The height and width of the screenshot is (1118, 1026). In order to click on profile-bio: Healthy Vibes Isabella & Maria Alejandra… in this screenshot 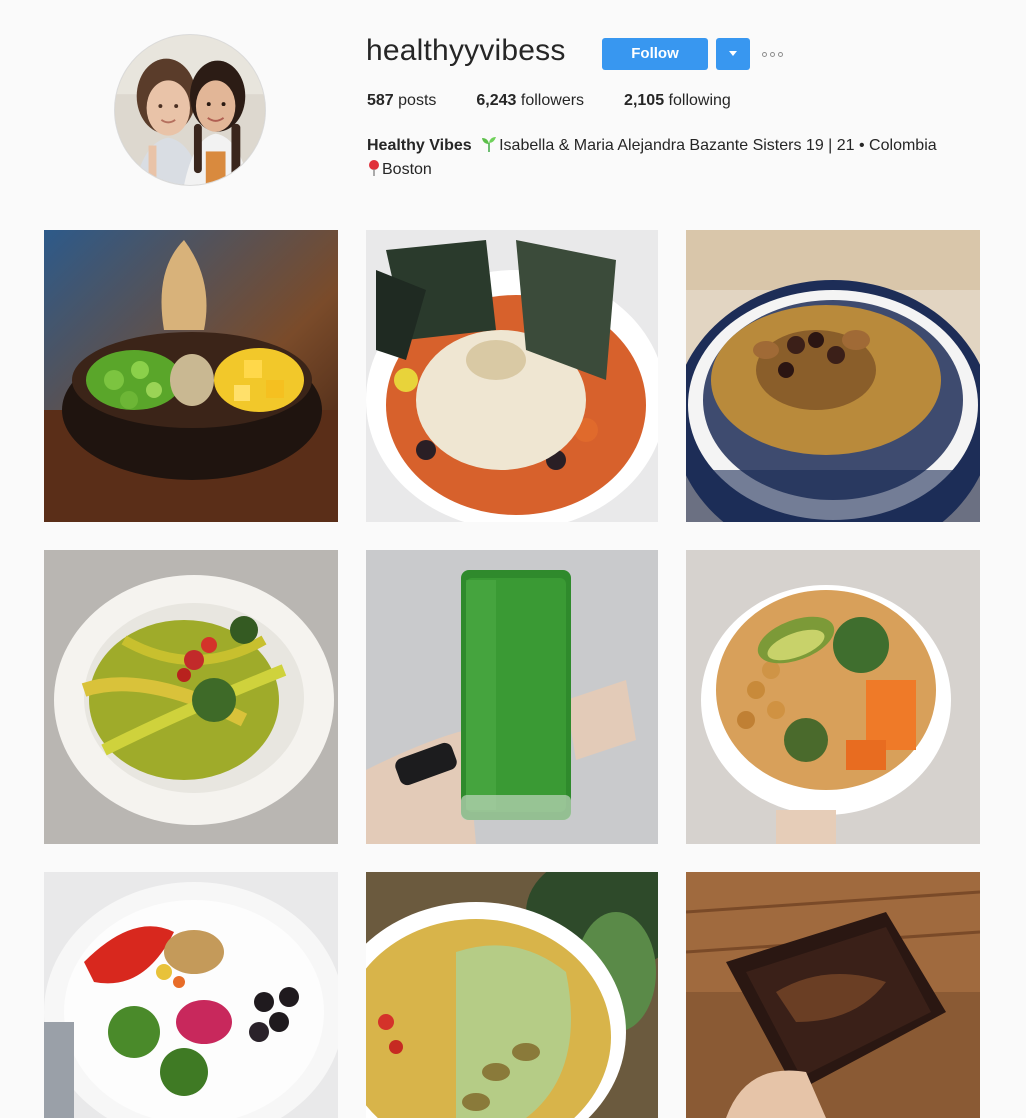, I will do `click(682, 158)`.